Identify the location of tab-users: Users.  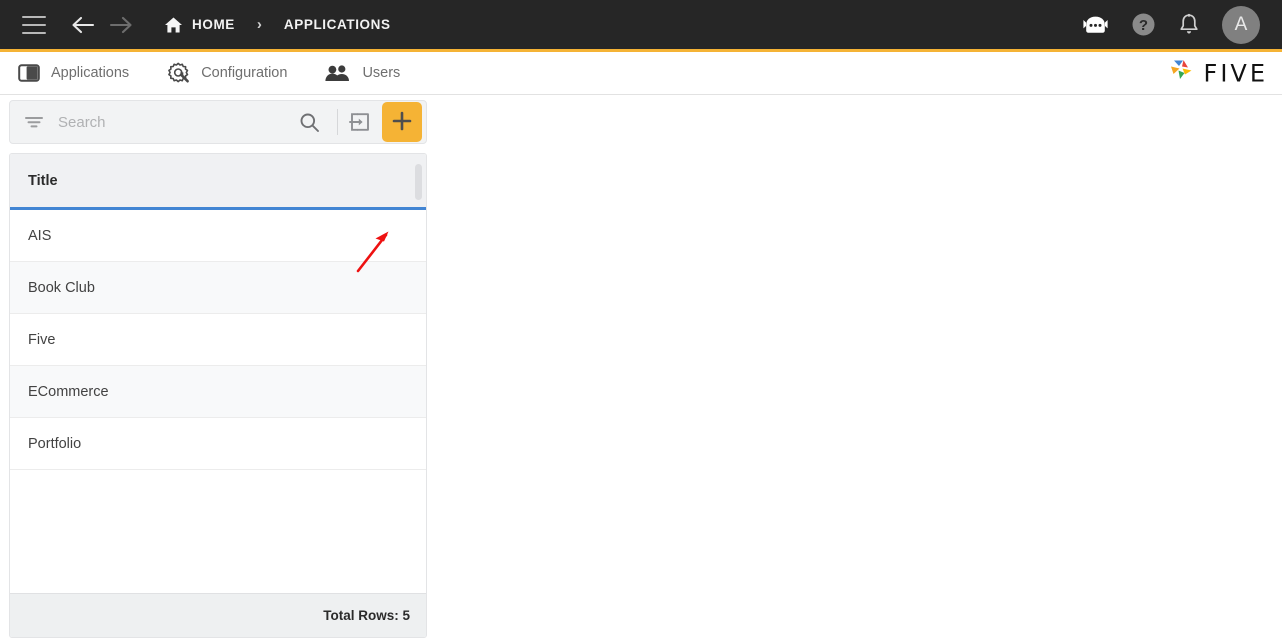
(362, 73).